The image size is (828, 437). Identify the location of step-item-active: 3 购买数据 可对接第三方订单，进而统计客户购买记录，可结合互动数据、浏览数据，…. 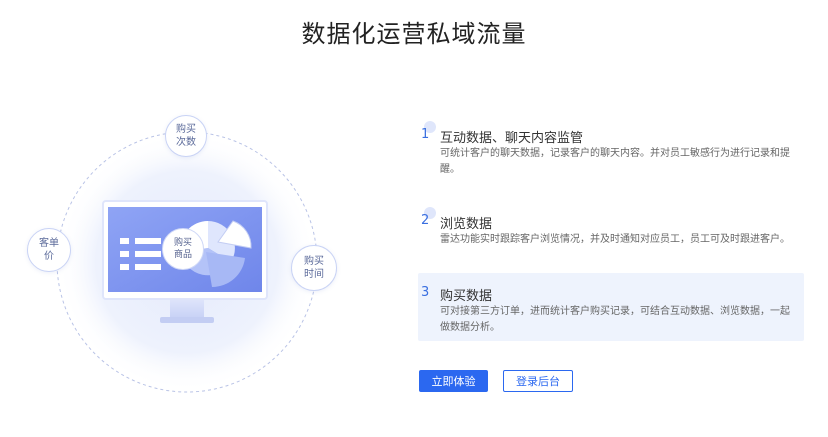
(611, 307).